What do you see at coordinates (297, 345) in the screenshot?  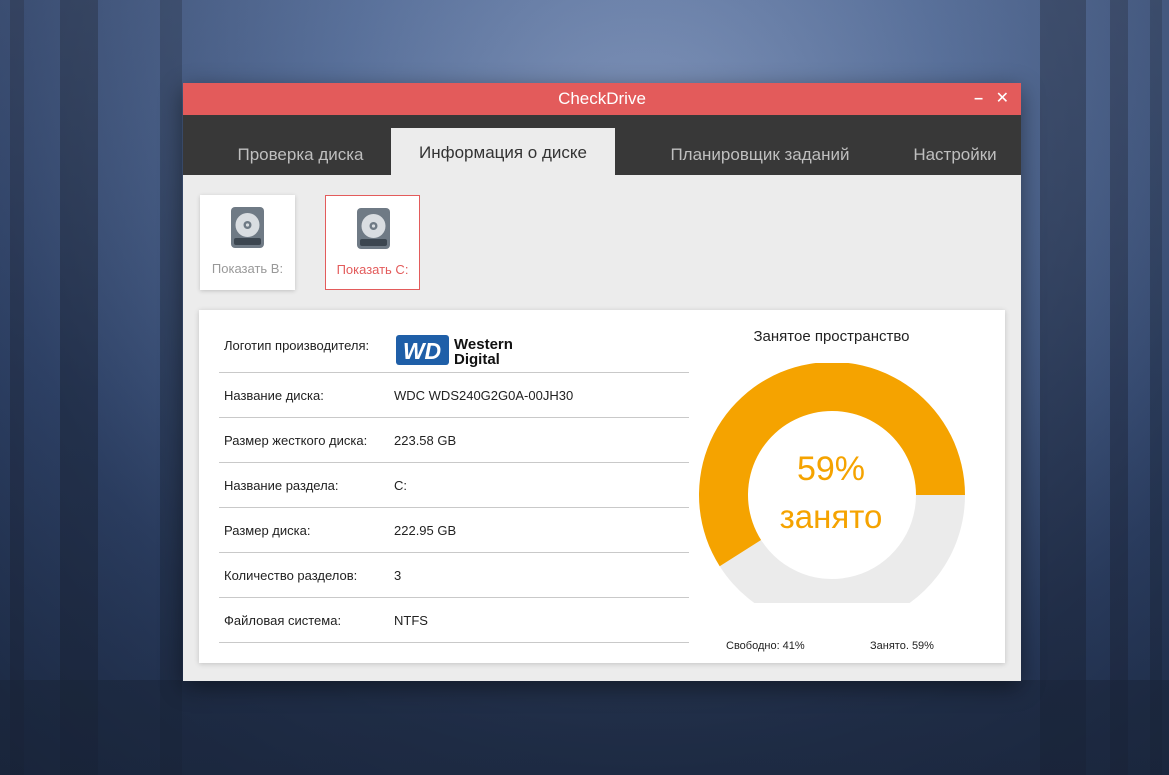 I see `info-label: Логотип производителя:` at bounding box center [297, 345].